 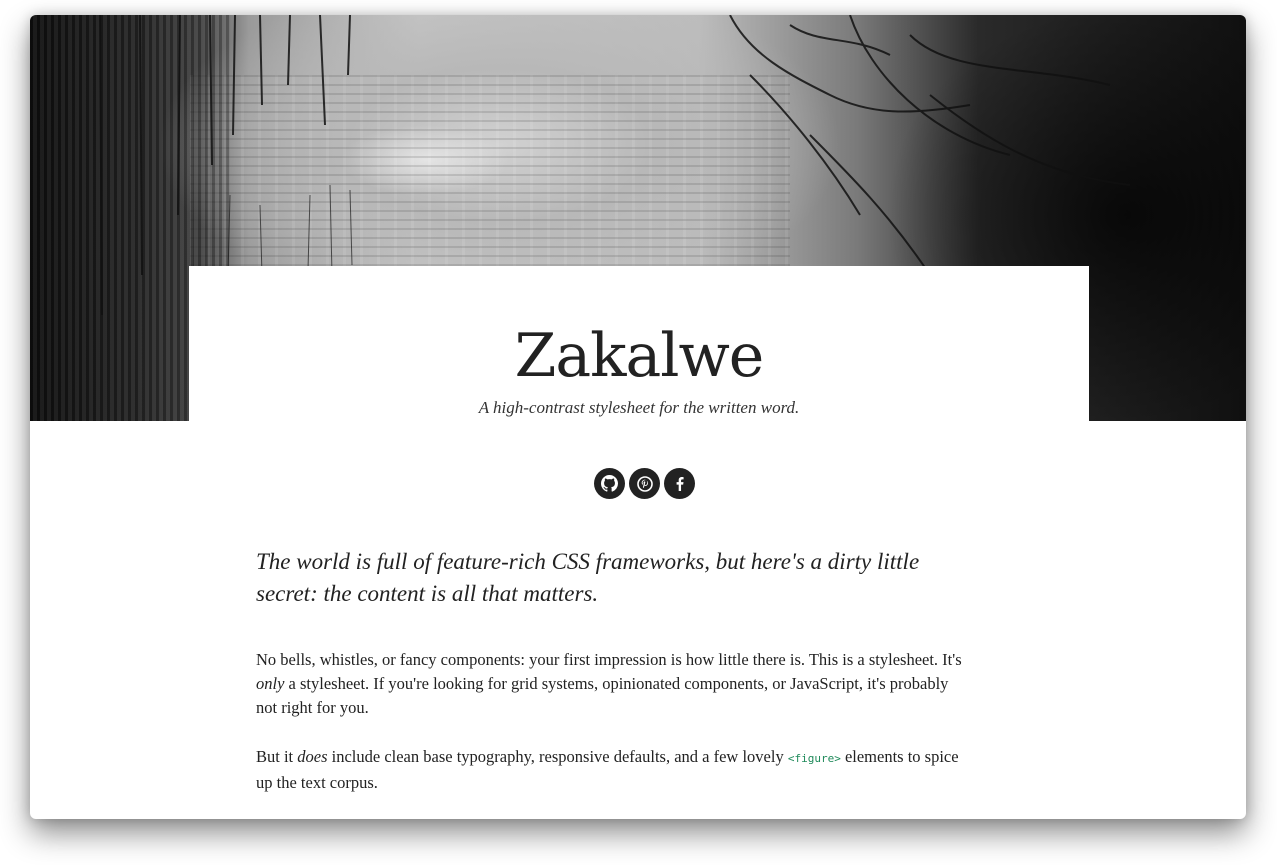 I want to click on pinterest-link, so click(x=644, y=483).